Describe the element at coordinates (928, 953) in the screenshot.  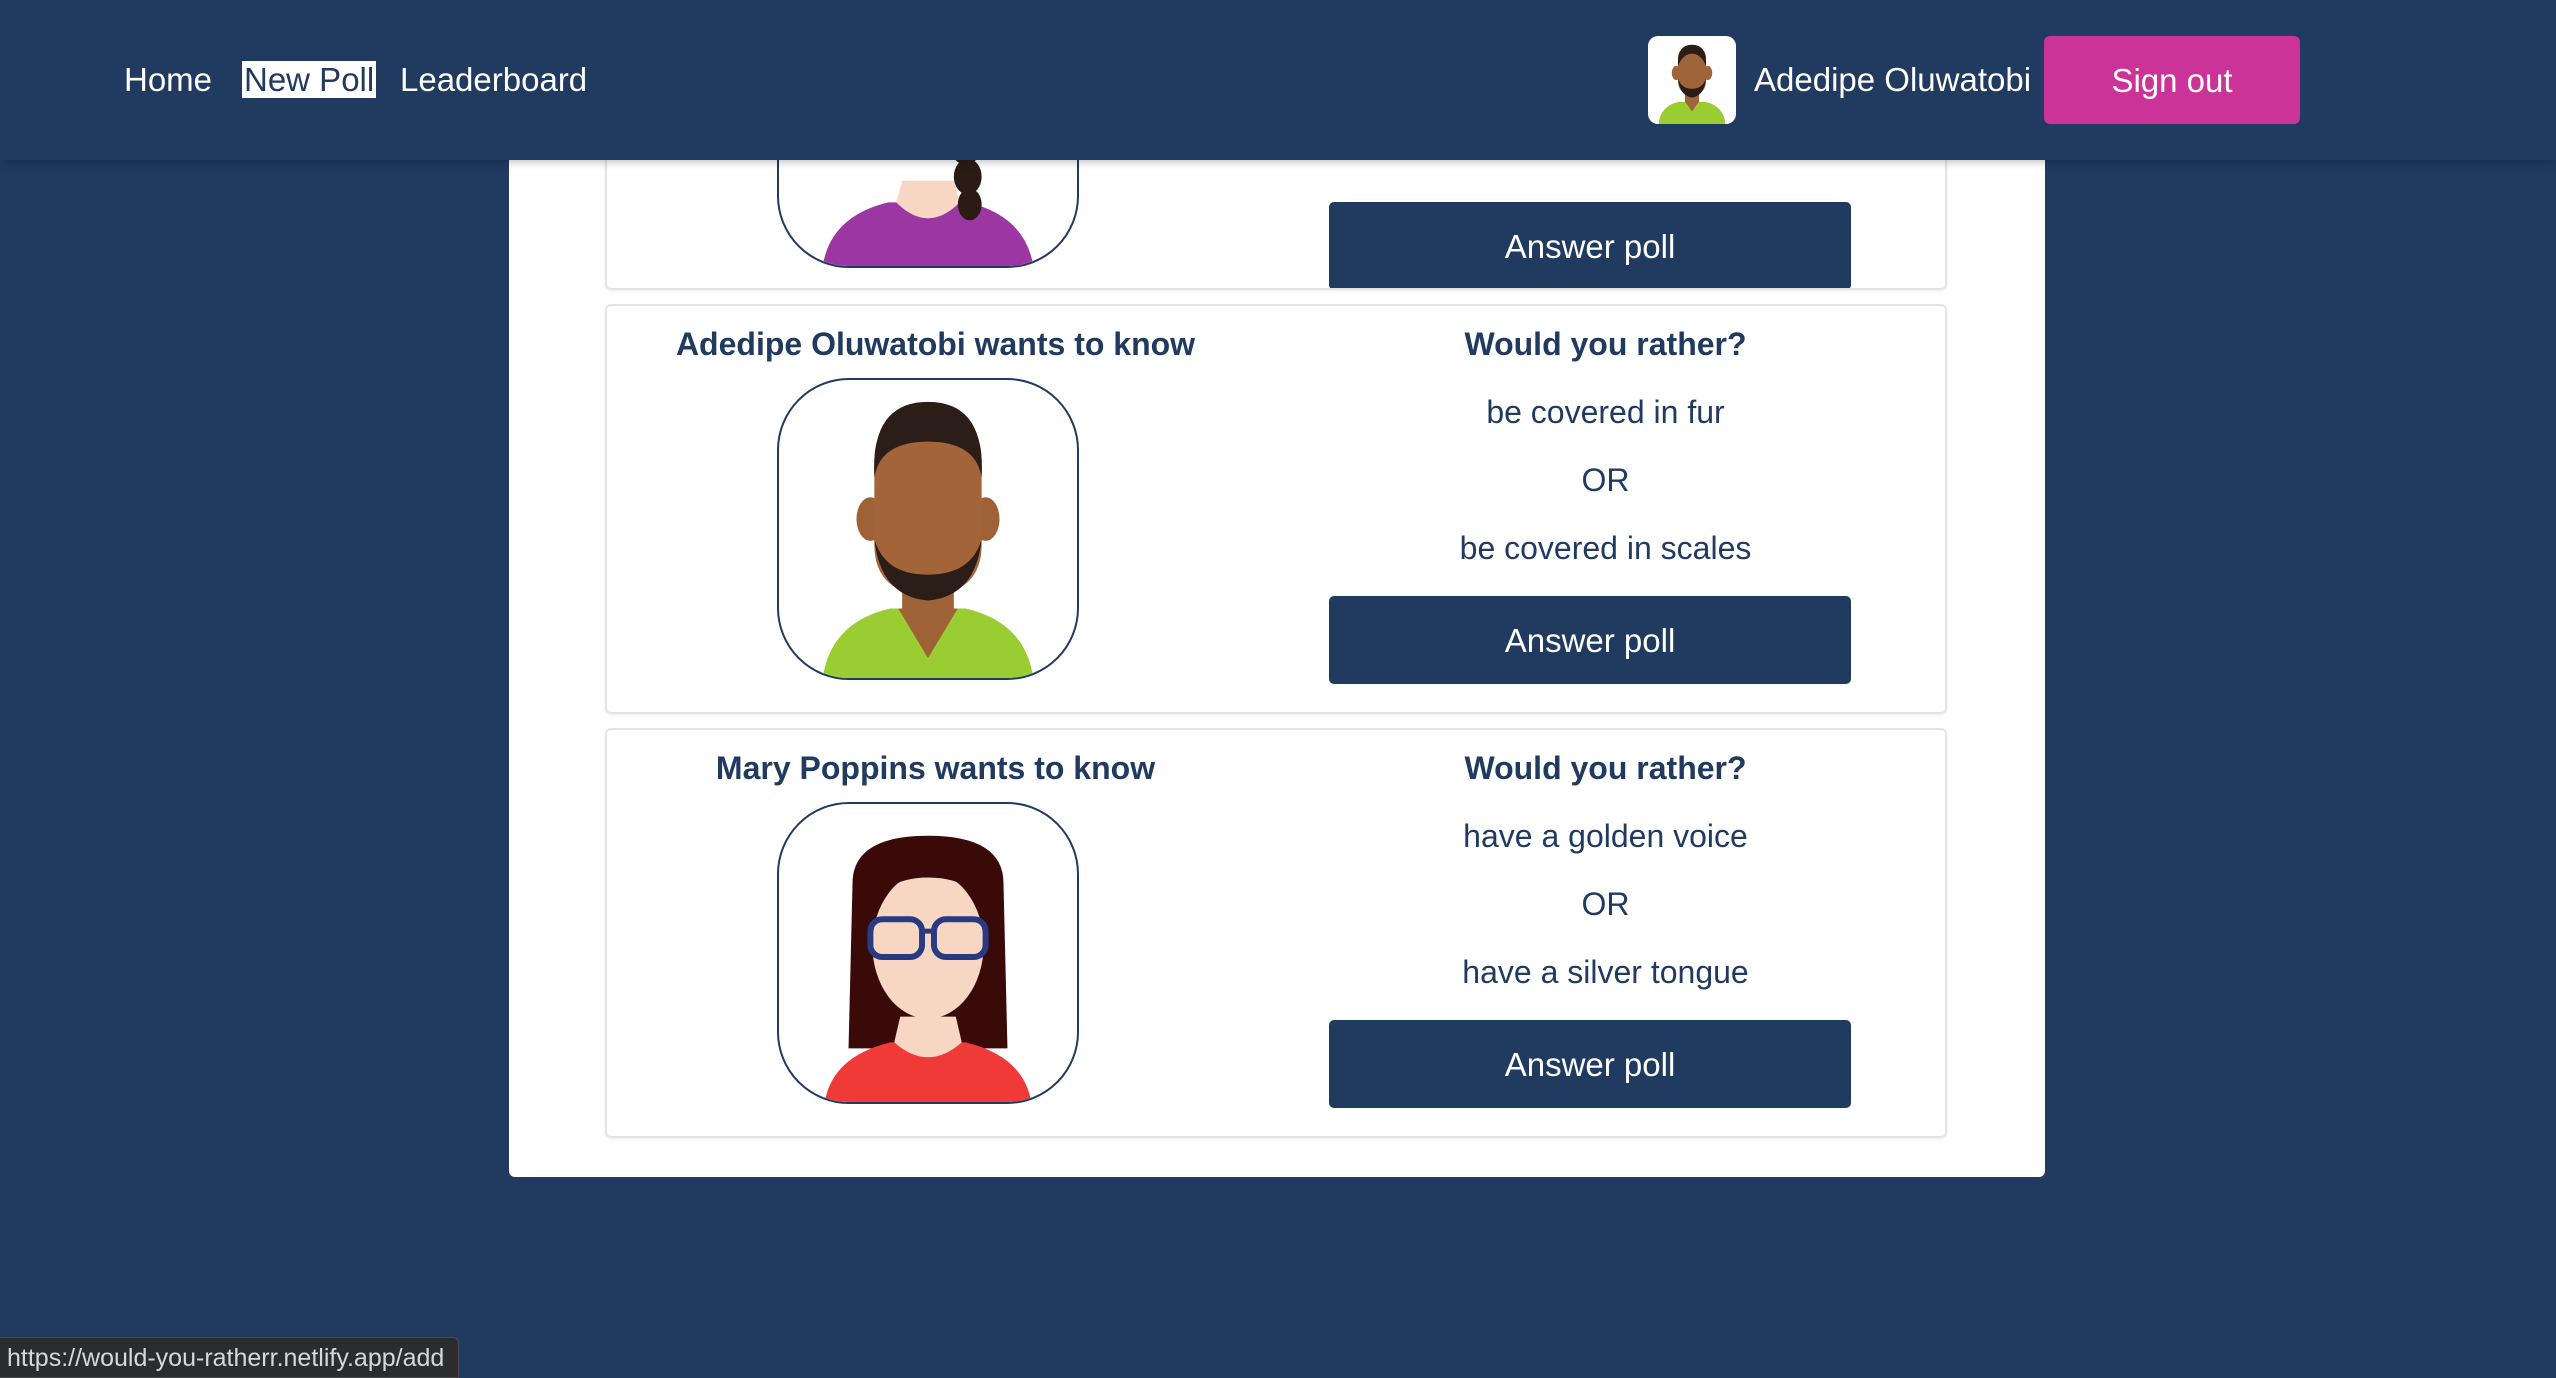
I see `avatar-woman-glasses-icon` at that location.